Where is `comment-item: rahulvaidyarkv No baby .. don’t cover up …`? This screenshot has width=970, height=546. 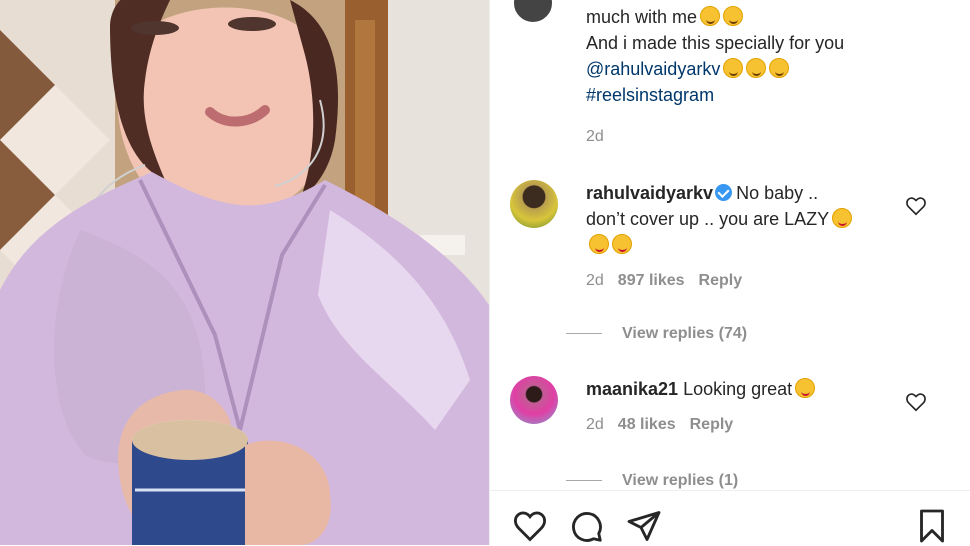 comment-item: rahulvaidyarkv No baby .. don’t cover up … is located at coordinates (730, 235).